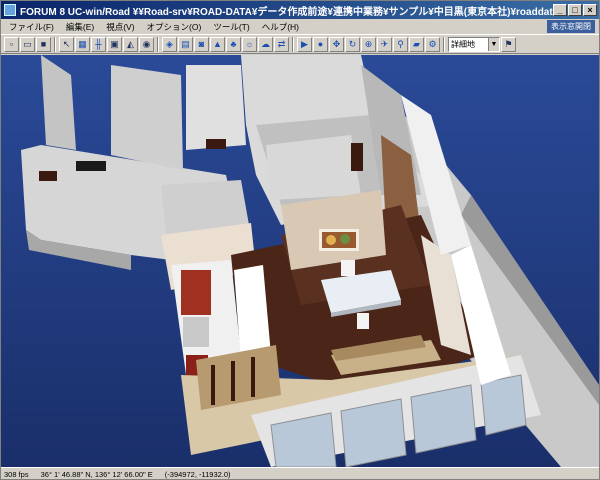 This screenshot has width=600, height=480. Describe the element at coordinates (98, 44) in the screenshot. I see `road-icon: ╫` at that location.